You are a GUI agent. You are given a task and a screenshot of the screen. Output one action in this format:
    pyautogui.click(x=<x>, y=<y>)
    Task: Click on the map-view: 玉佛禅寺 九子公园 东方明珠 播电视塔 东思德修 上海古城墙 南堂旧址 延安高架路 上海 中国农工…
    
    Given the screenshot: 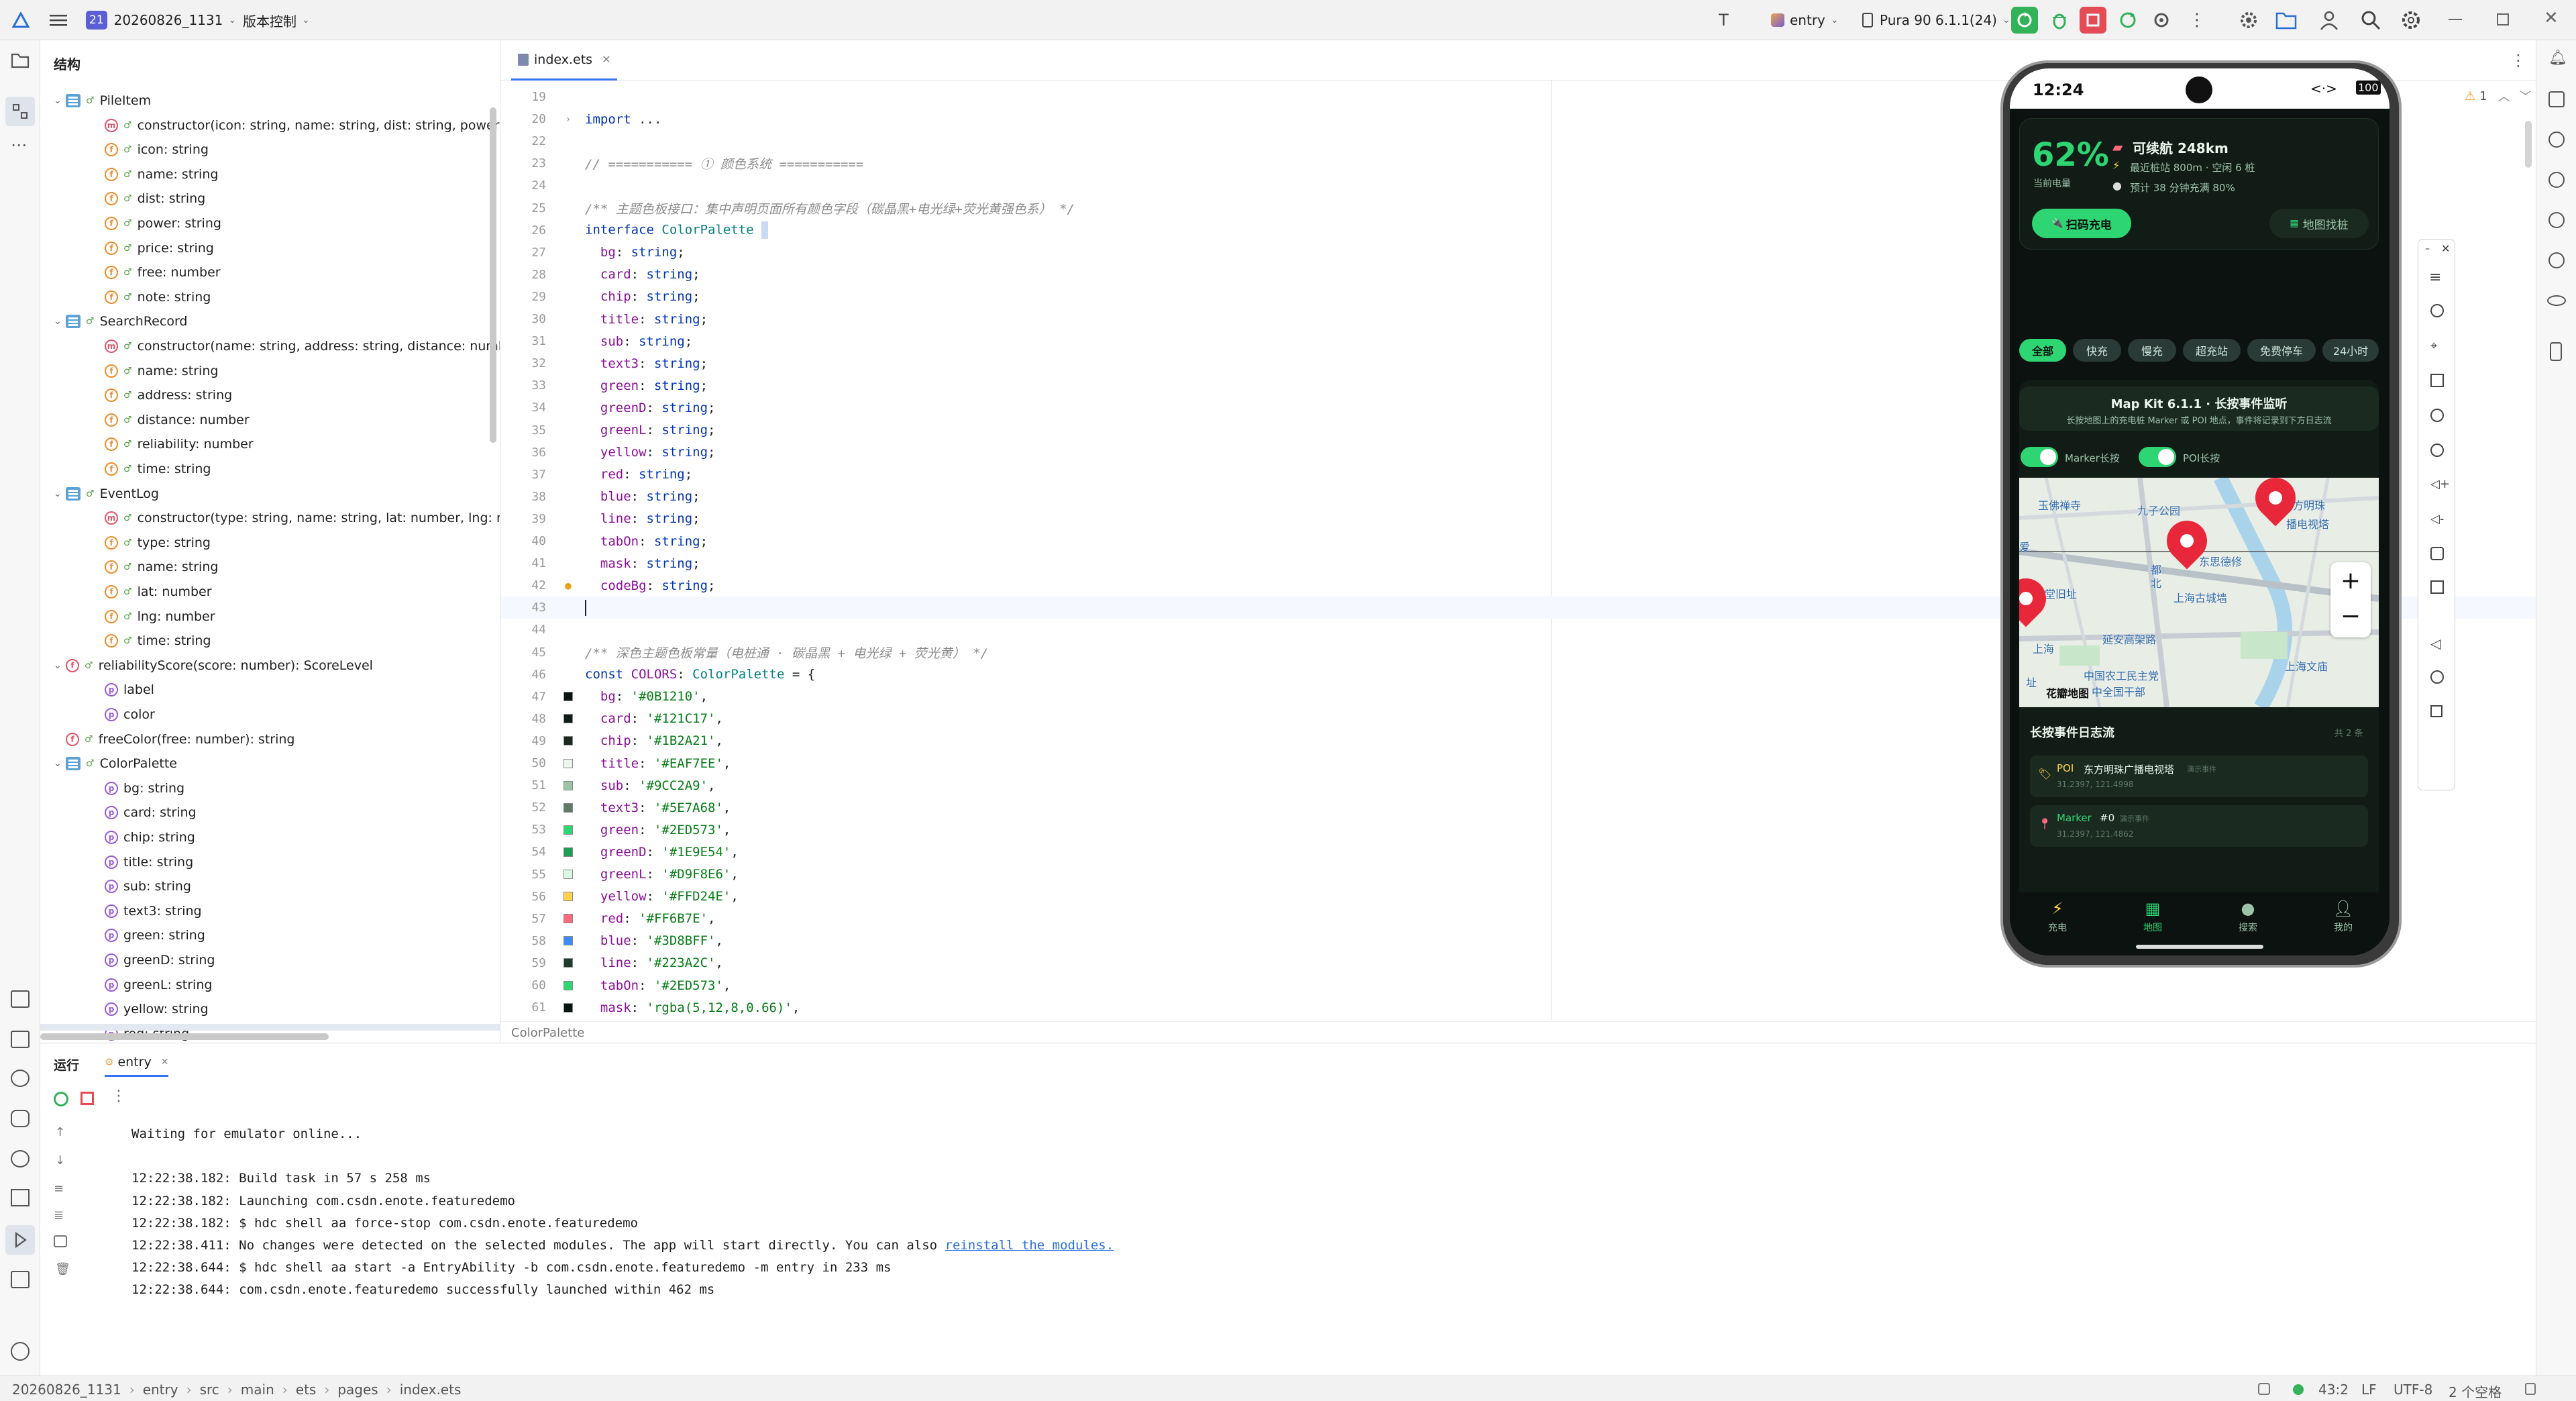 What is the action you would take?
    pyautogui.click(x=2199, y=592)
    